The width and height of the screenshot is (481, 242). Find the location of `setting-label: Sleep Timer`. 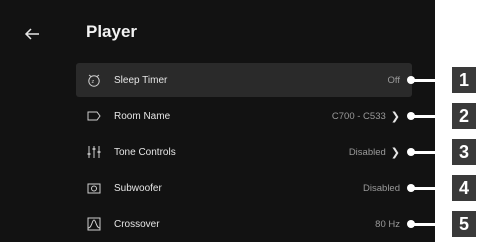

setting-label: Sleep Timer is located at coordinates (141, 80).